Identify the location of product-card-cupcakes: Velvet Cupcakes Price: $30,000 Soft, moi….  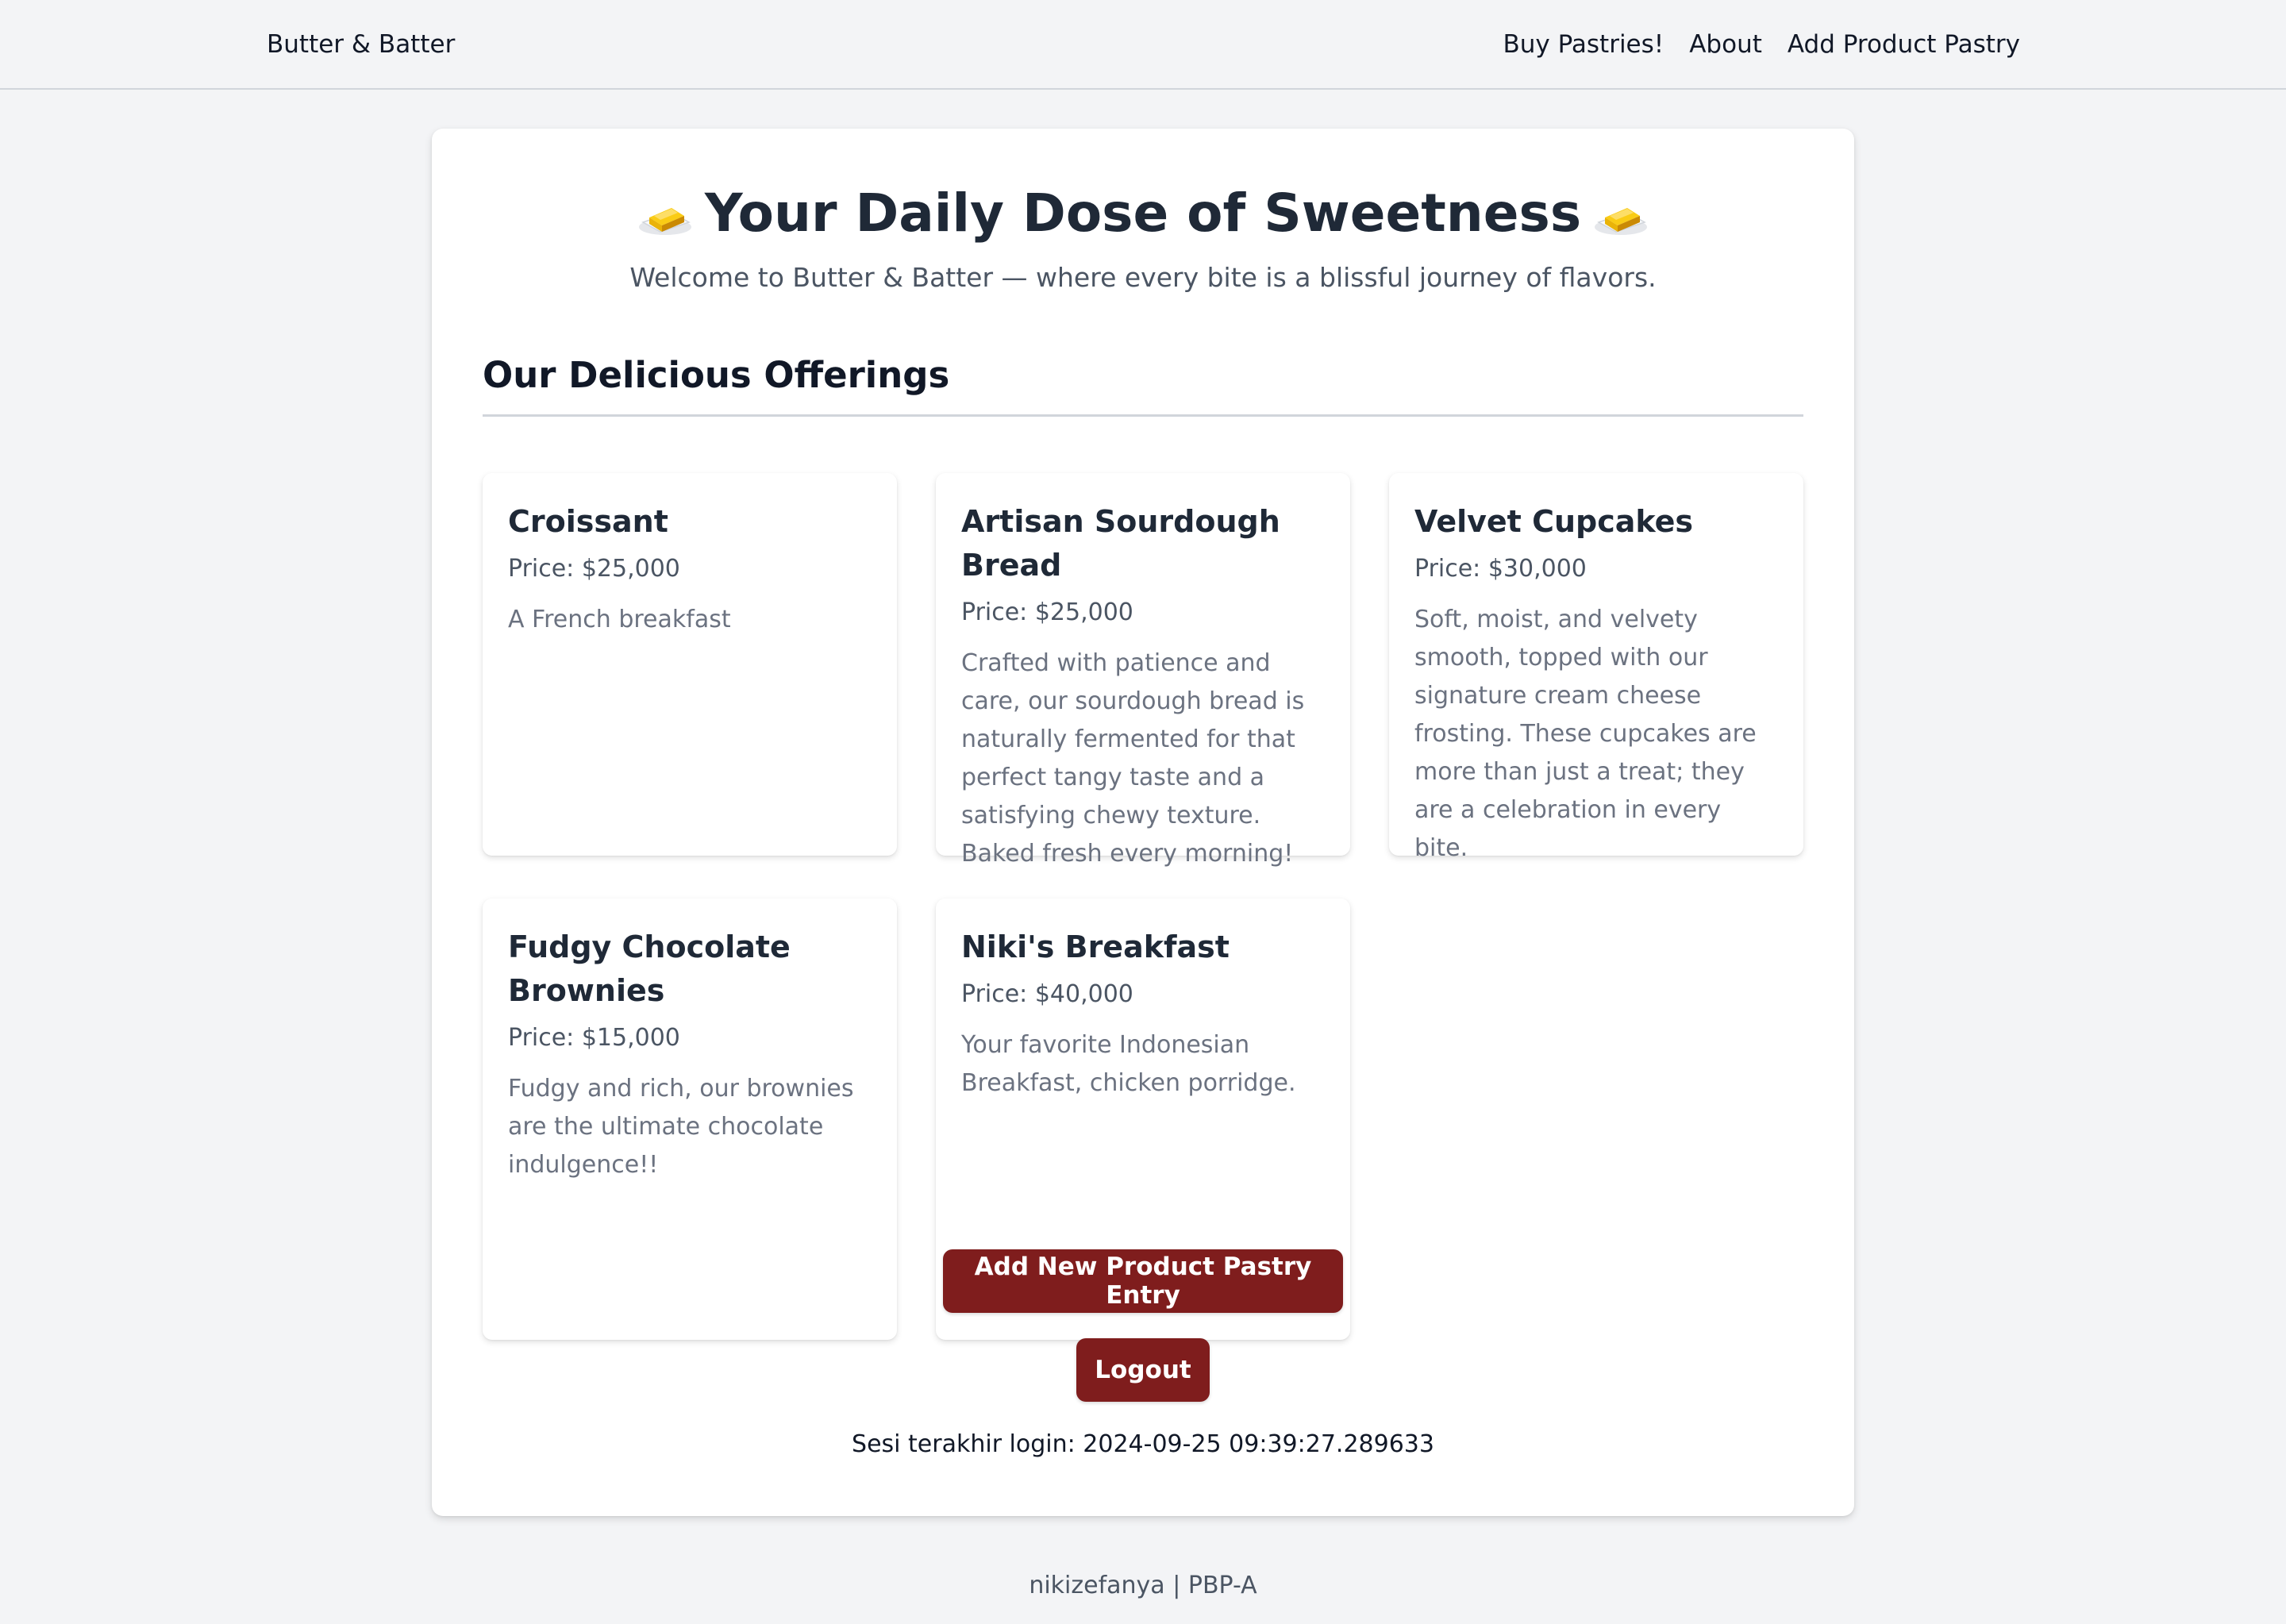
(1596, 667).